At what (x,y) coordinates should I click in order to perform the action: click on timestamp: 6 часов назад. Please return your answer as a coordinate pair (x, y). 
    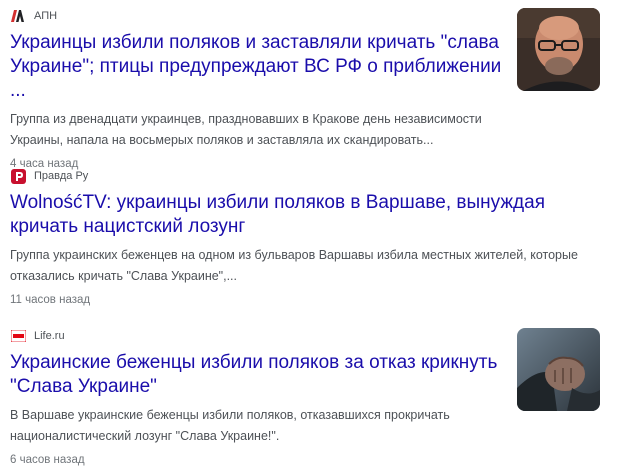
    Looking at the image, I should click on (47, 460).